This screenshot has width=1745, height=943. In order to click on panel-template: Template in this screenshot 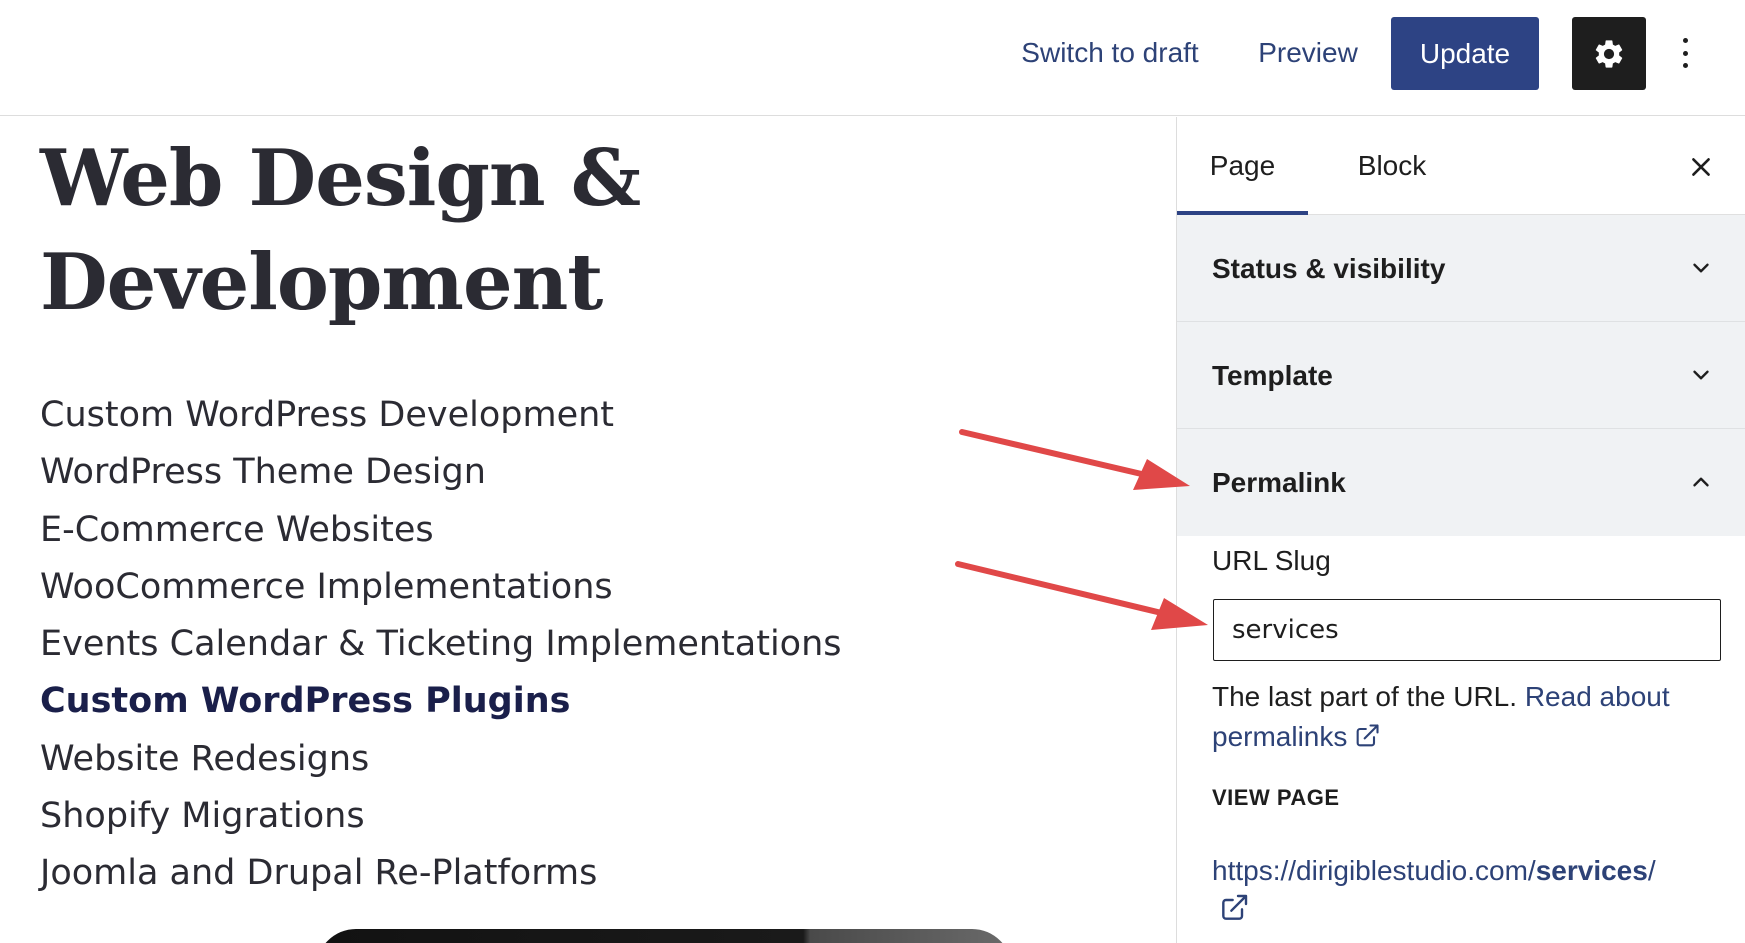, I will do `click(1461, 375)`.